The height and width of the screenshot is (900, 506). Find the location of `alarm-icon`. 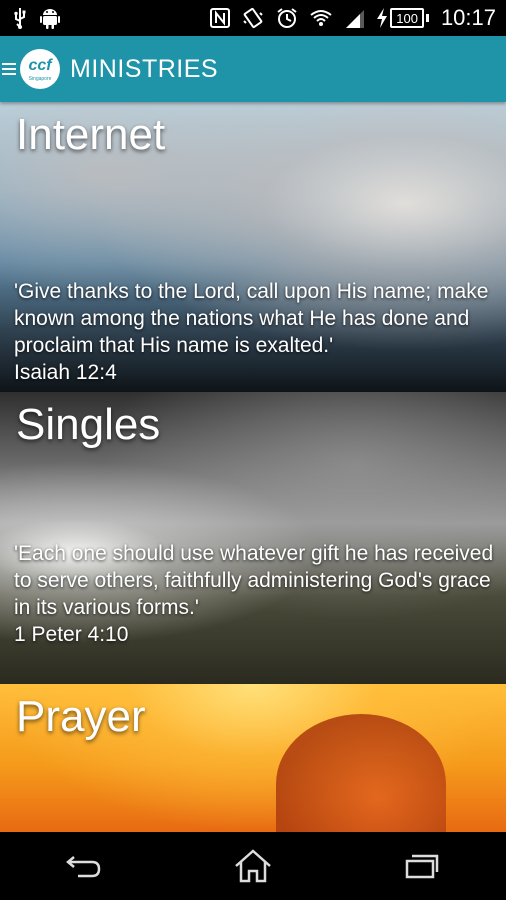

alarm-icon is located at coordinates (287, 18).